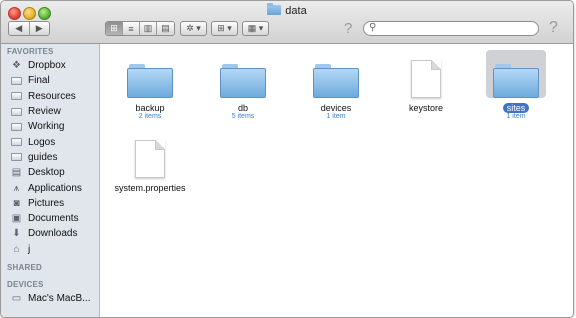  I want to click on icon-view-button: ⊞, so click(114, 28).